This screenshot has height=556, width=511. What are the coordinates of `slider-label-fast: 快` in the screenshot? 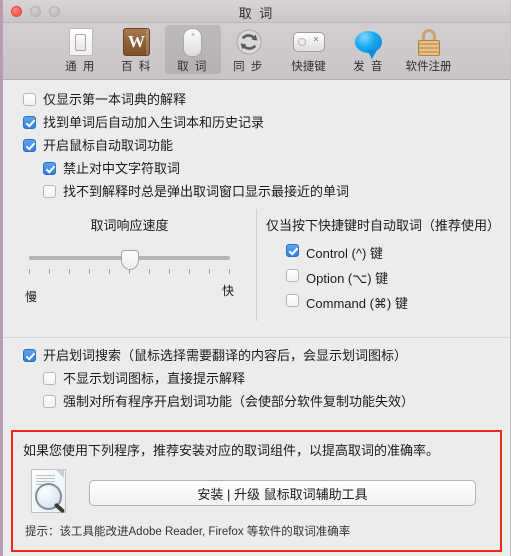 It's located at (227, 291).